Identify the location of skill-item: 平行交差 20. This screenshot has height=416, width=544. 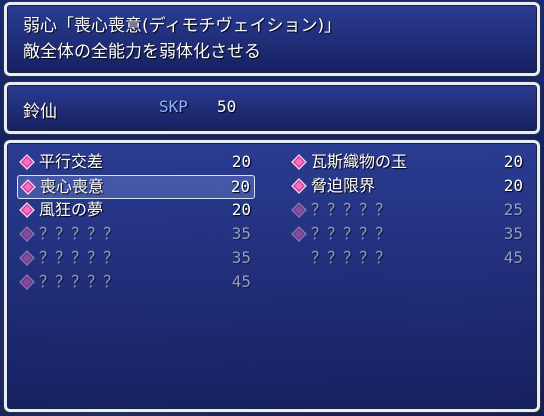
(136, 163).